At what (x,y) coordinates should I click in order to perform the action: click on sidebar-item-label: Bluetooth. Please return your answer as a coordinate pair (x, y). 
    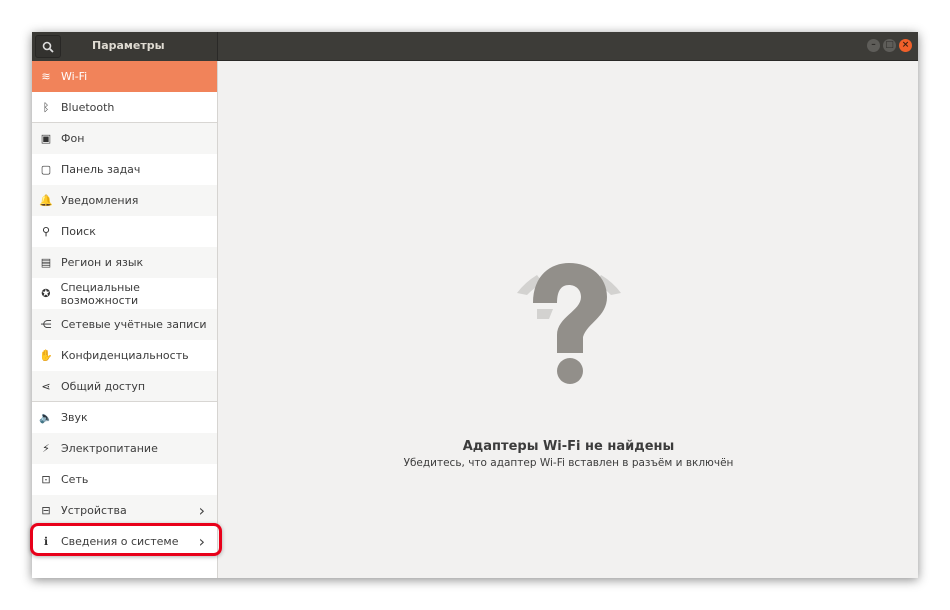
    Looking at the image, I should click on (88, 107).